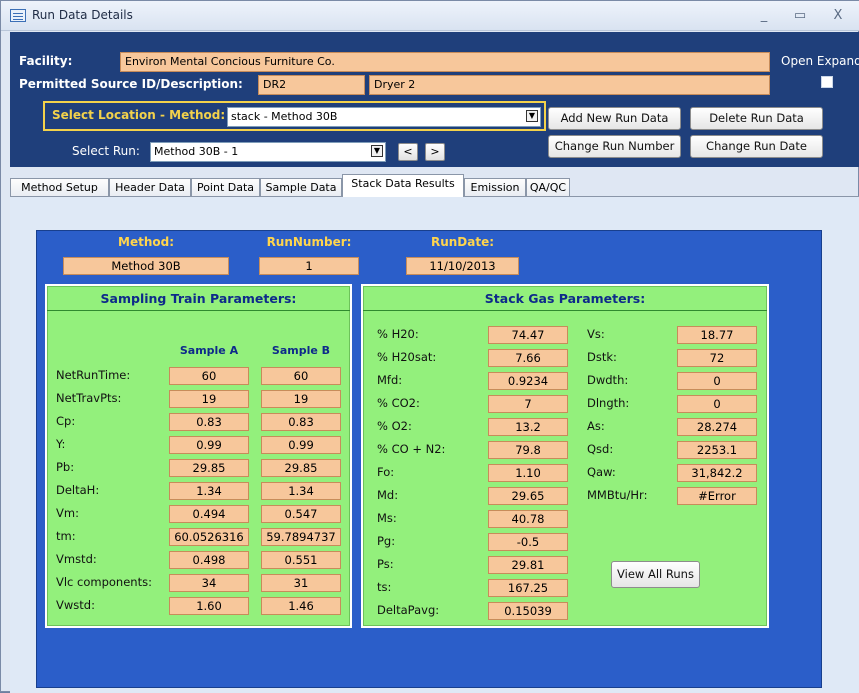  Describe the element at coordinates (601, 472) in the screenshot. I see `stack-param-label: Qaw:` at that location.